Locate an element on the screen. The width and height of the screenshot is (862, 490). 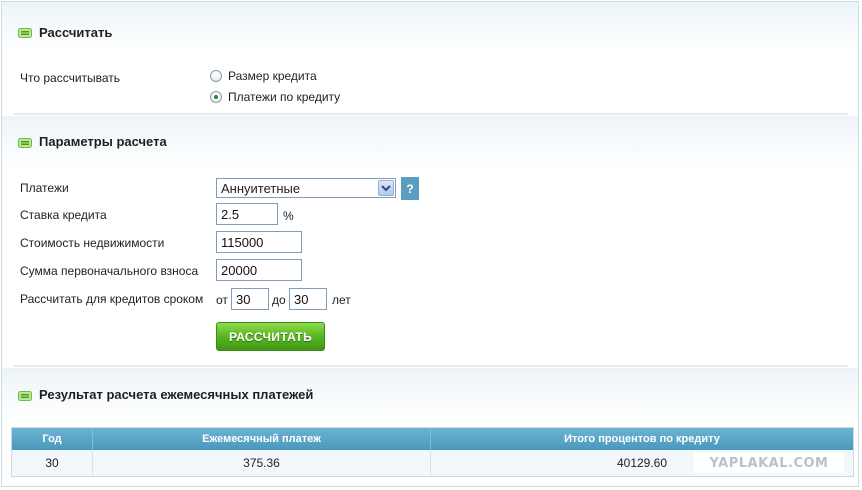
chevron-down-icon is located at coordinates (386, 188).